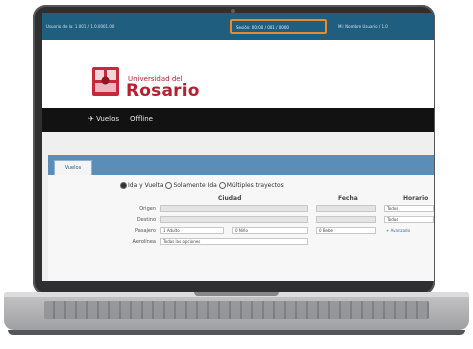 This screenshot has width=473, height=349. Describe the element at coordinates (346, 219) in the screenshot. I see `destination-date-input` at that location.